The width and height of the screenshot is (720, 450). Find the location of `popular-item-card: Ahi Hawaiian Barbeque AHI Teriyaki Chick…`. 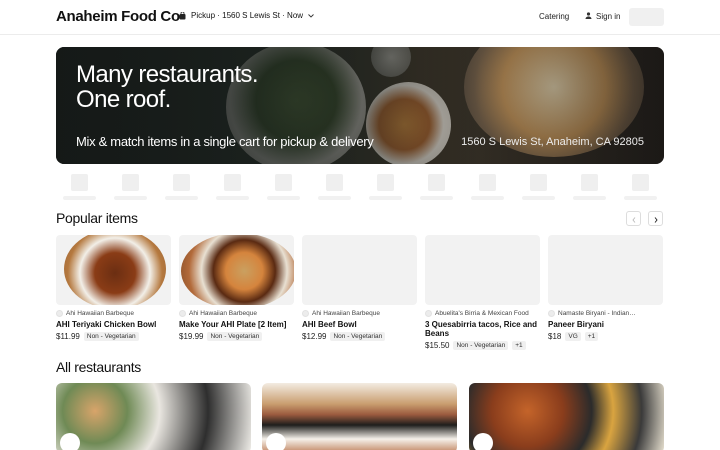

popular-item-card: Ahi Hawaiian Barbeque AHI Teriyaki Chick… is located at coordinates (113, 288).